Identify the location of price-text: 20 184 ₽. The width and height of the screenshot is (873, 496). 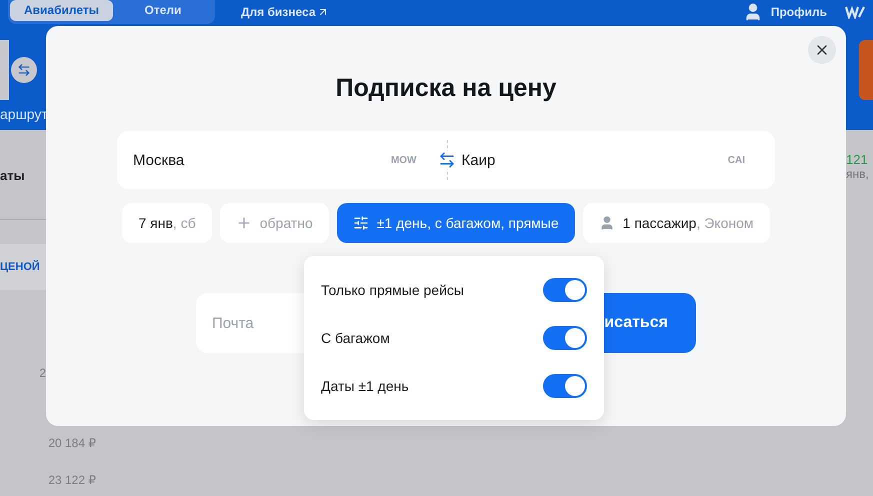
(72, 443).